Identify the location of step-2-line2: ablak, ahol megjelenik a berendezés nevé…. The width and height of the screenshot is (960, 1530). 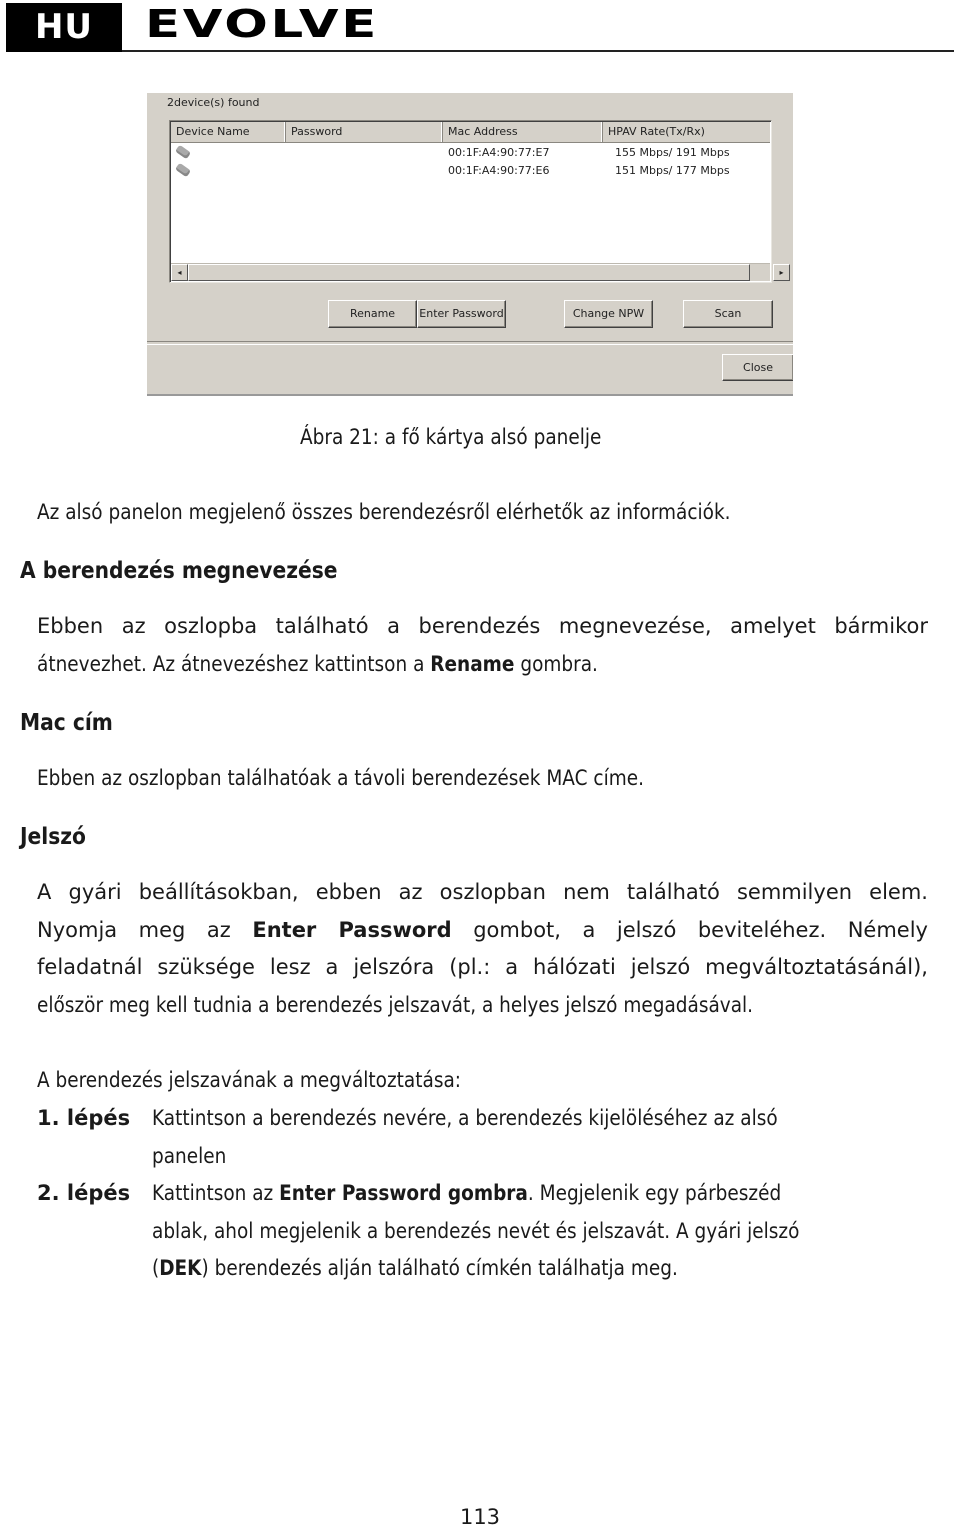
(476, 1231).